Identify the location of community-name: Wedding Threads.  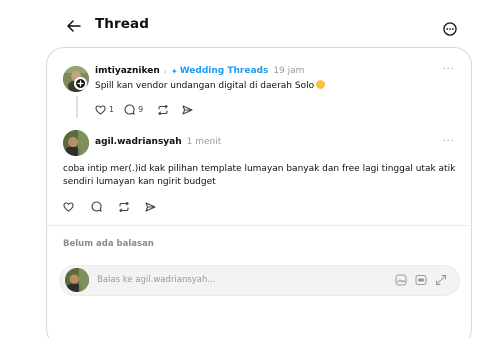
(224, 71).